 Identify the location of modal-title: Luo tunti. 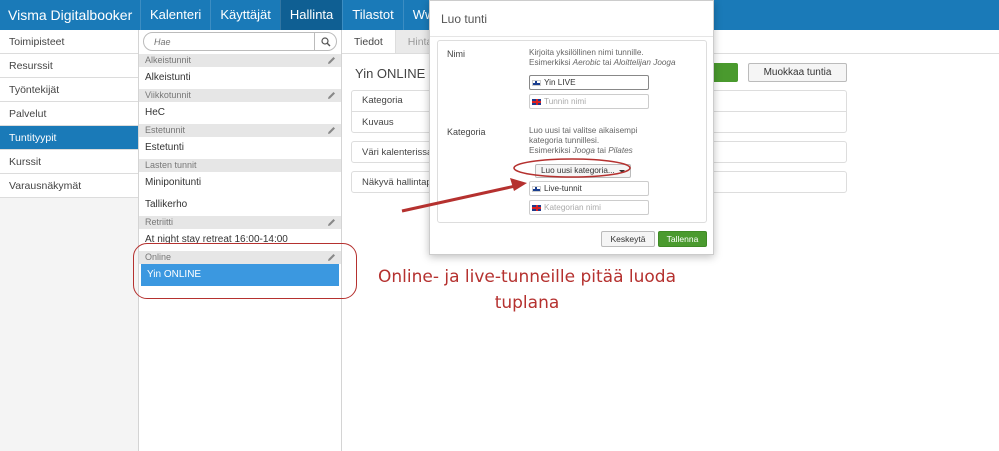
(571, 19).